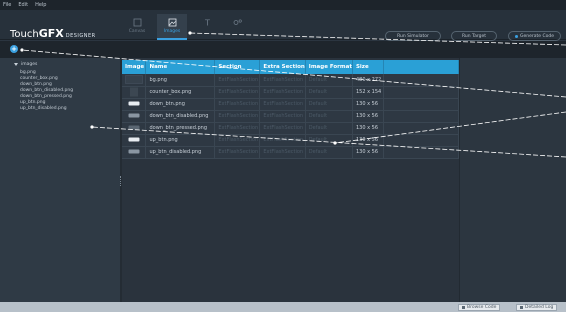  What do you see at coordinates (134, 67) in the screenshot?
I see `column-header-image: Image` at bounding box center [134, 67].